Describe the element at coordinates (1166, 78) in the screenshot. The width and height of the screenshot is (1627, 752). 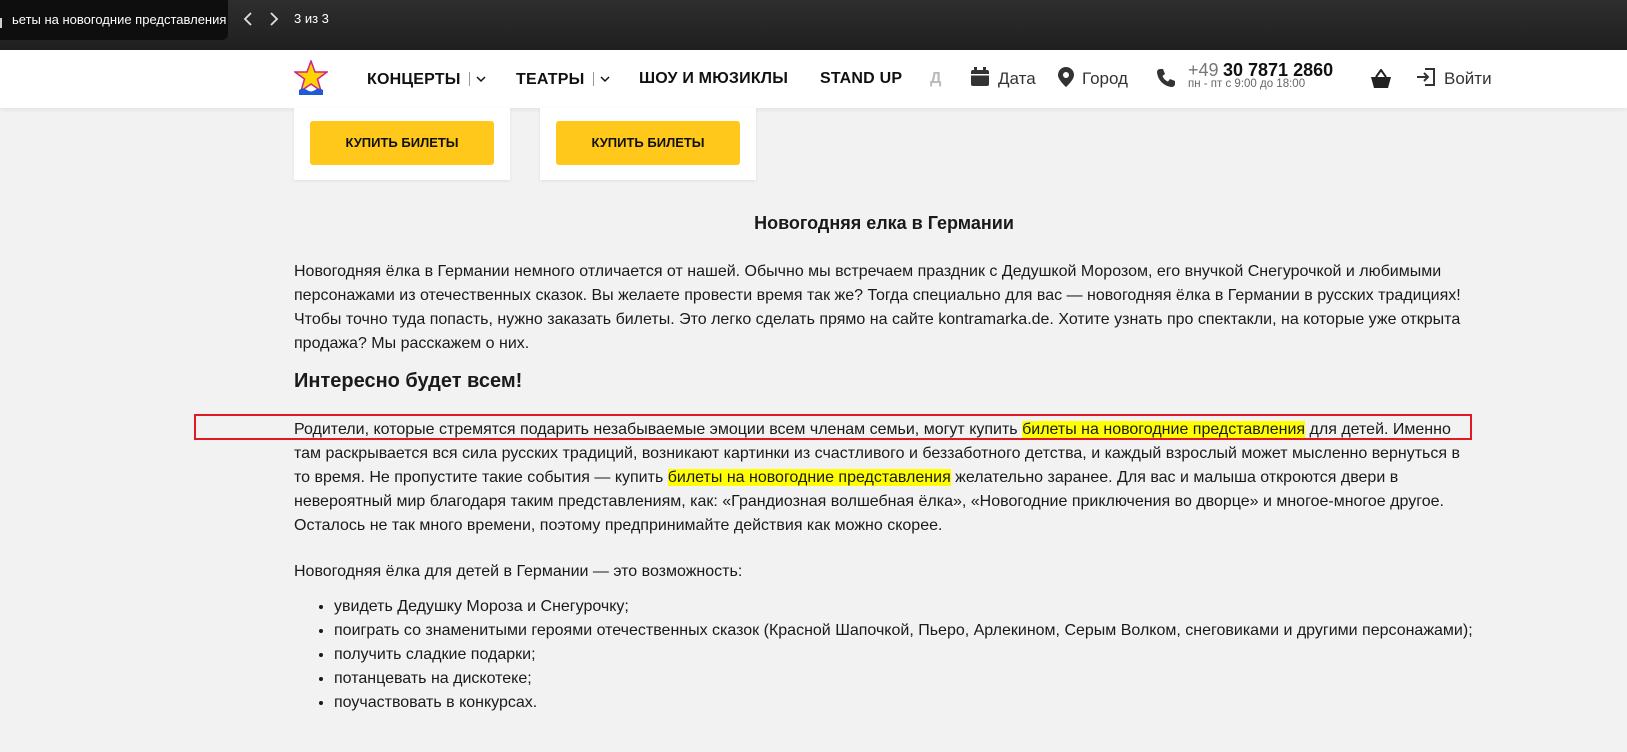
I see `phone-icon` at that location.